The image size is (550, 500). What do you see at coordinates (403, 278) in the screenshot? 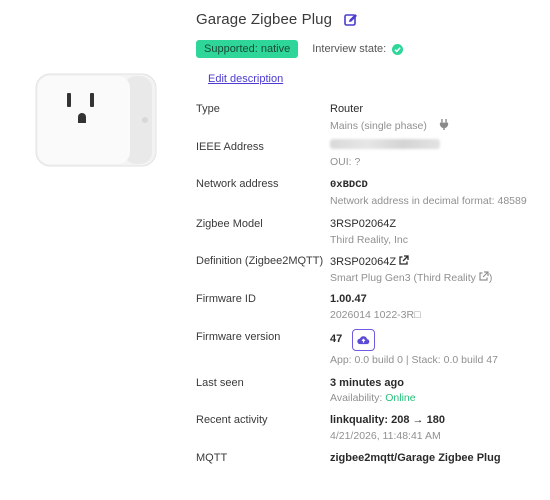
I see `definition-description-text: Smart Plug Gen3 (Third Reality` at bounding box center [403, 278].